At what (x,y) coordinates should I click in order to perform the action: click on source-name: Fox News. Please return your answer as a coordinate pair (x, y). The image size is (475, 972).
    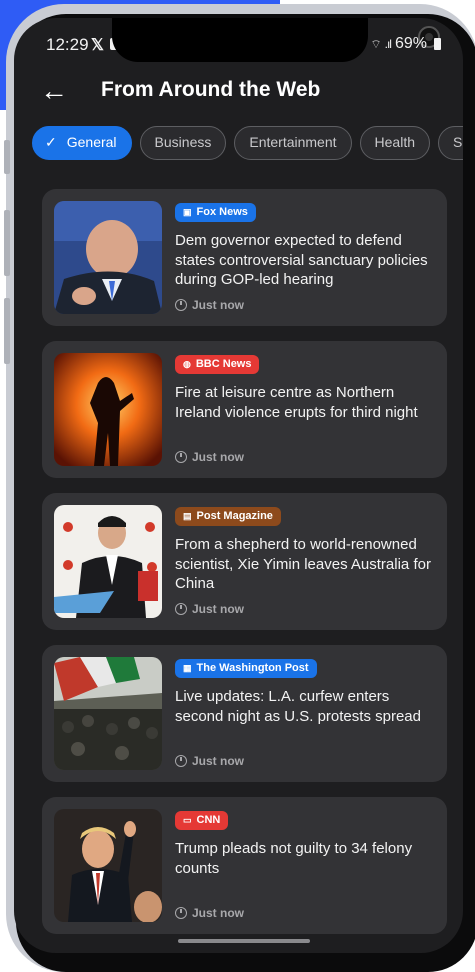
    Looking at the image, I should click on (222, 212).